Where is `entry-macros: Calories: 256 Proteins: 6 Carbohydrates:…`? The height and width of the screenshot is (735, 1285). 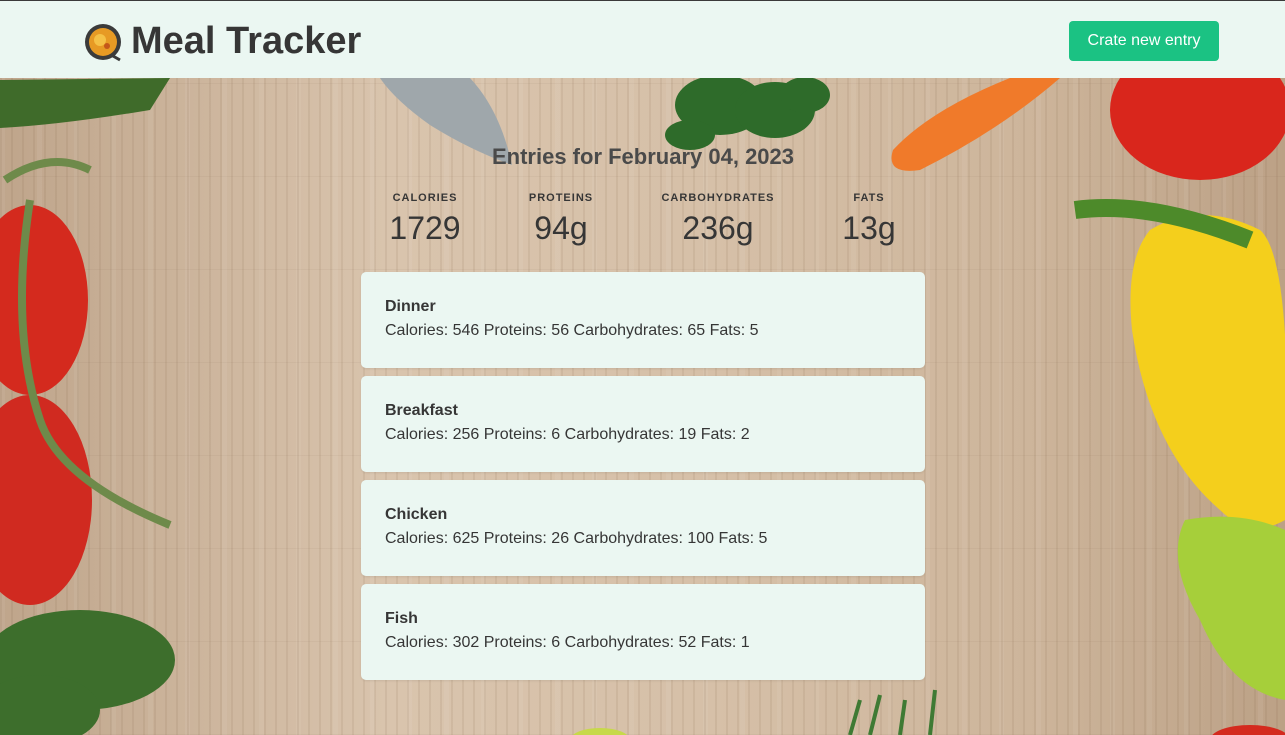
entry-macros: Calories: 256 Proteins: 6 Carbohydrates:… is located at coordinates (567, 434).